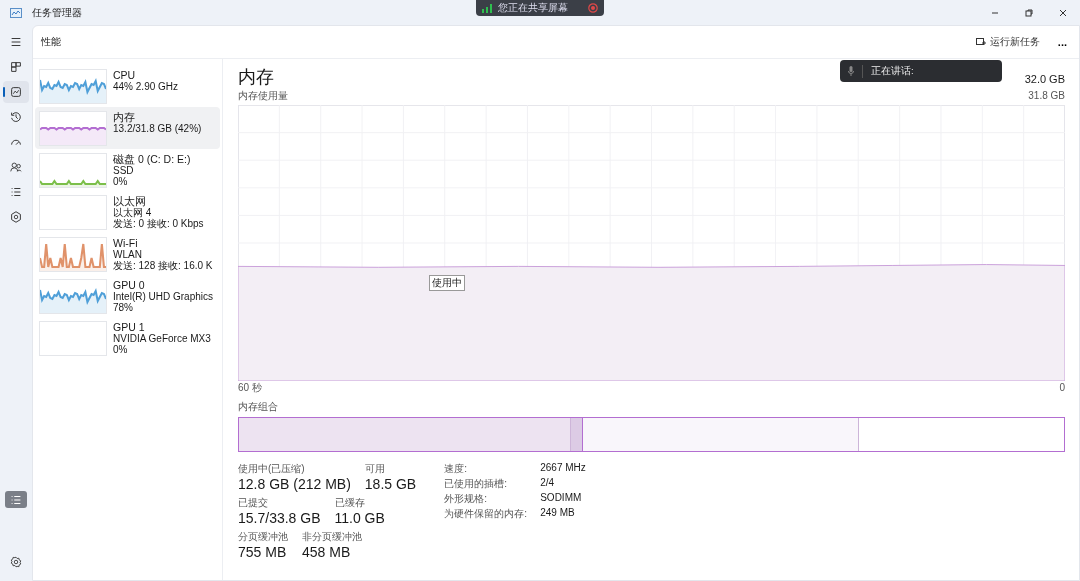  Describe the element at coordinates (294, 484) in the screenshot. I see `stat-value: 12.8 GB (212 MB)` at that location.